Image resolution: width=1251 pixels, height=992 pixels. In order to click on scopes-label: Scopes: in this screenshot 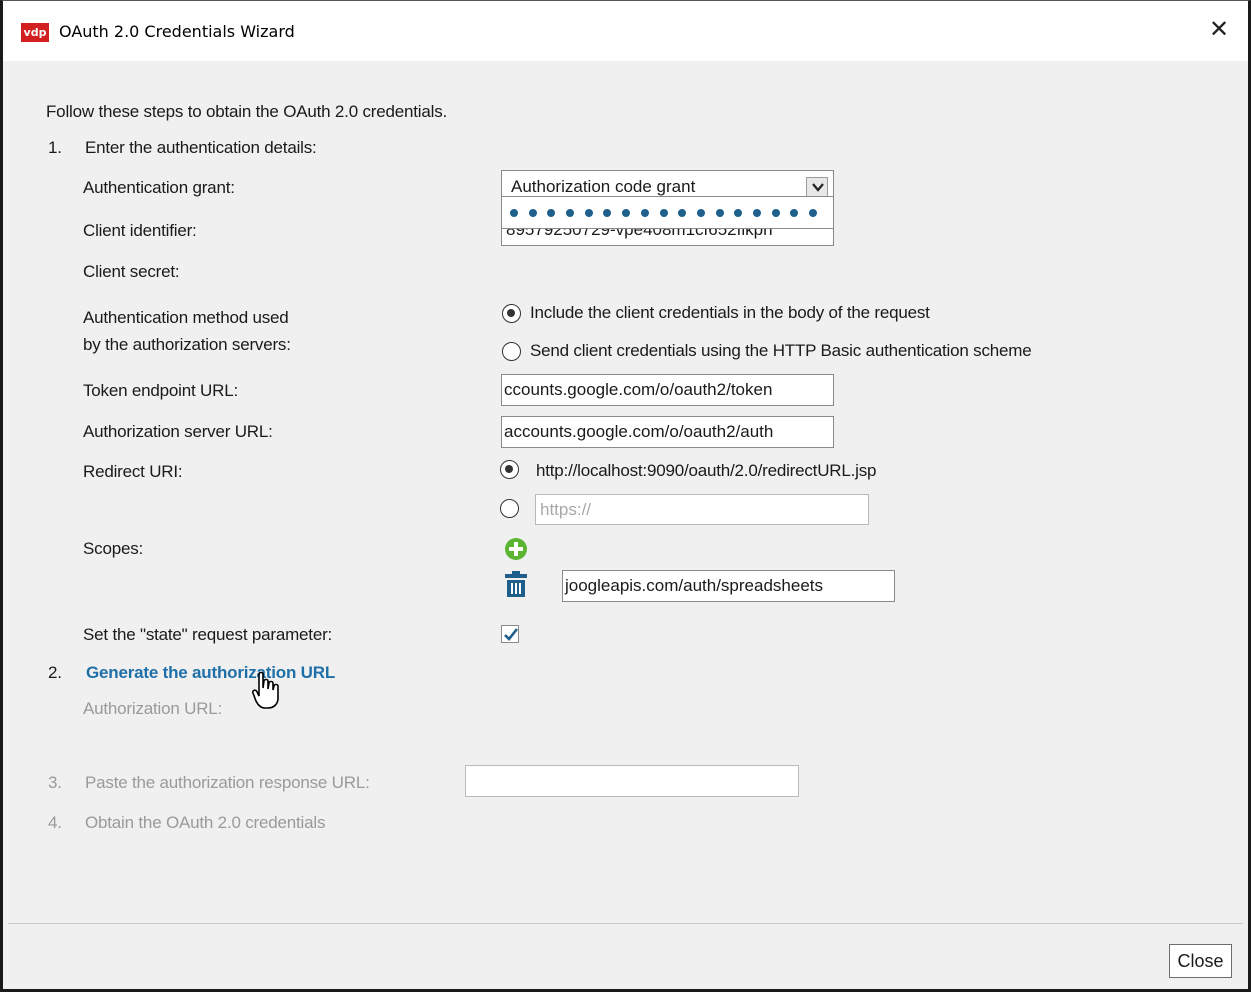, I will do `click(113, 548)`.